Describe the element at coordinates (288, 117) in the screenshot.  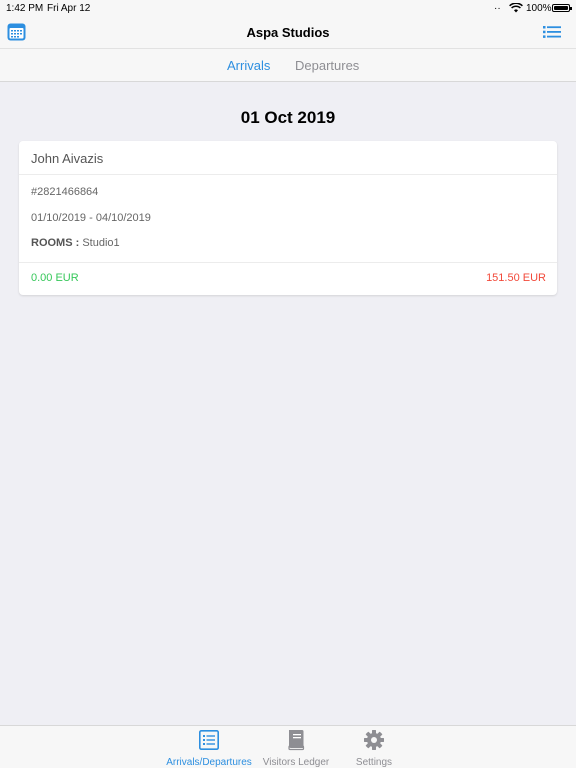
I see `date-heading: 01 Oct 2019` at that location.